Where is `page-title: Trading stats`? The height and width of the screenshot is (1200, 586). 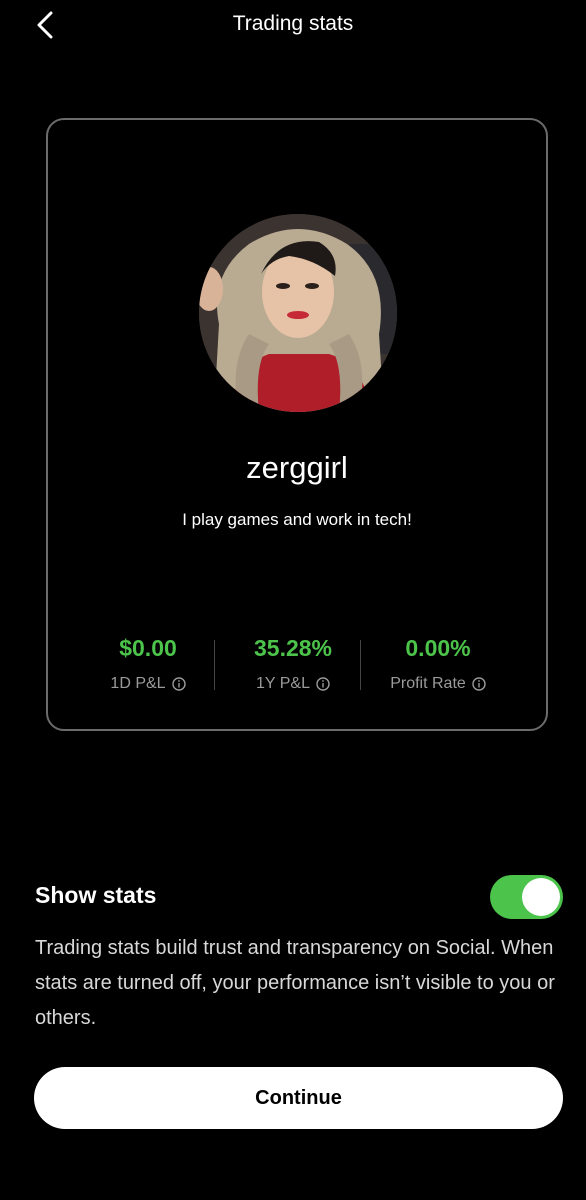 page-title: Trading stats is located at coordinates (293, 23).